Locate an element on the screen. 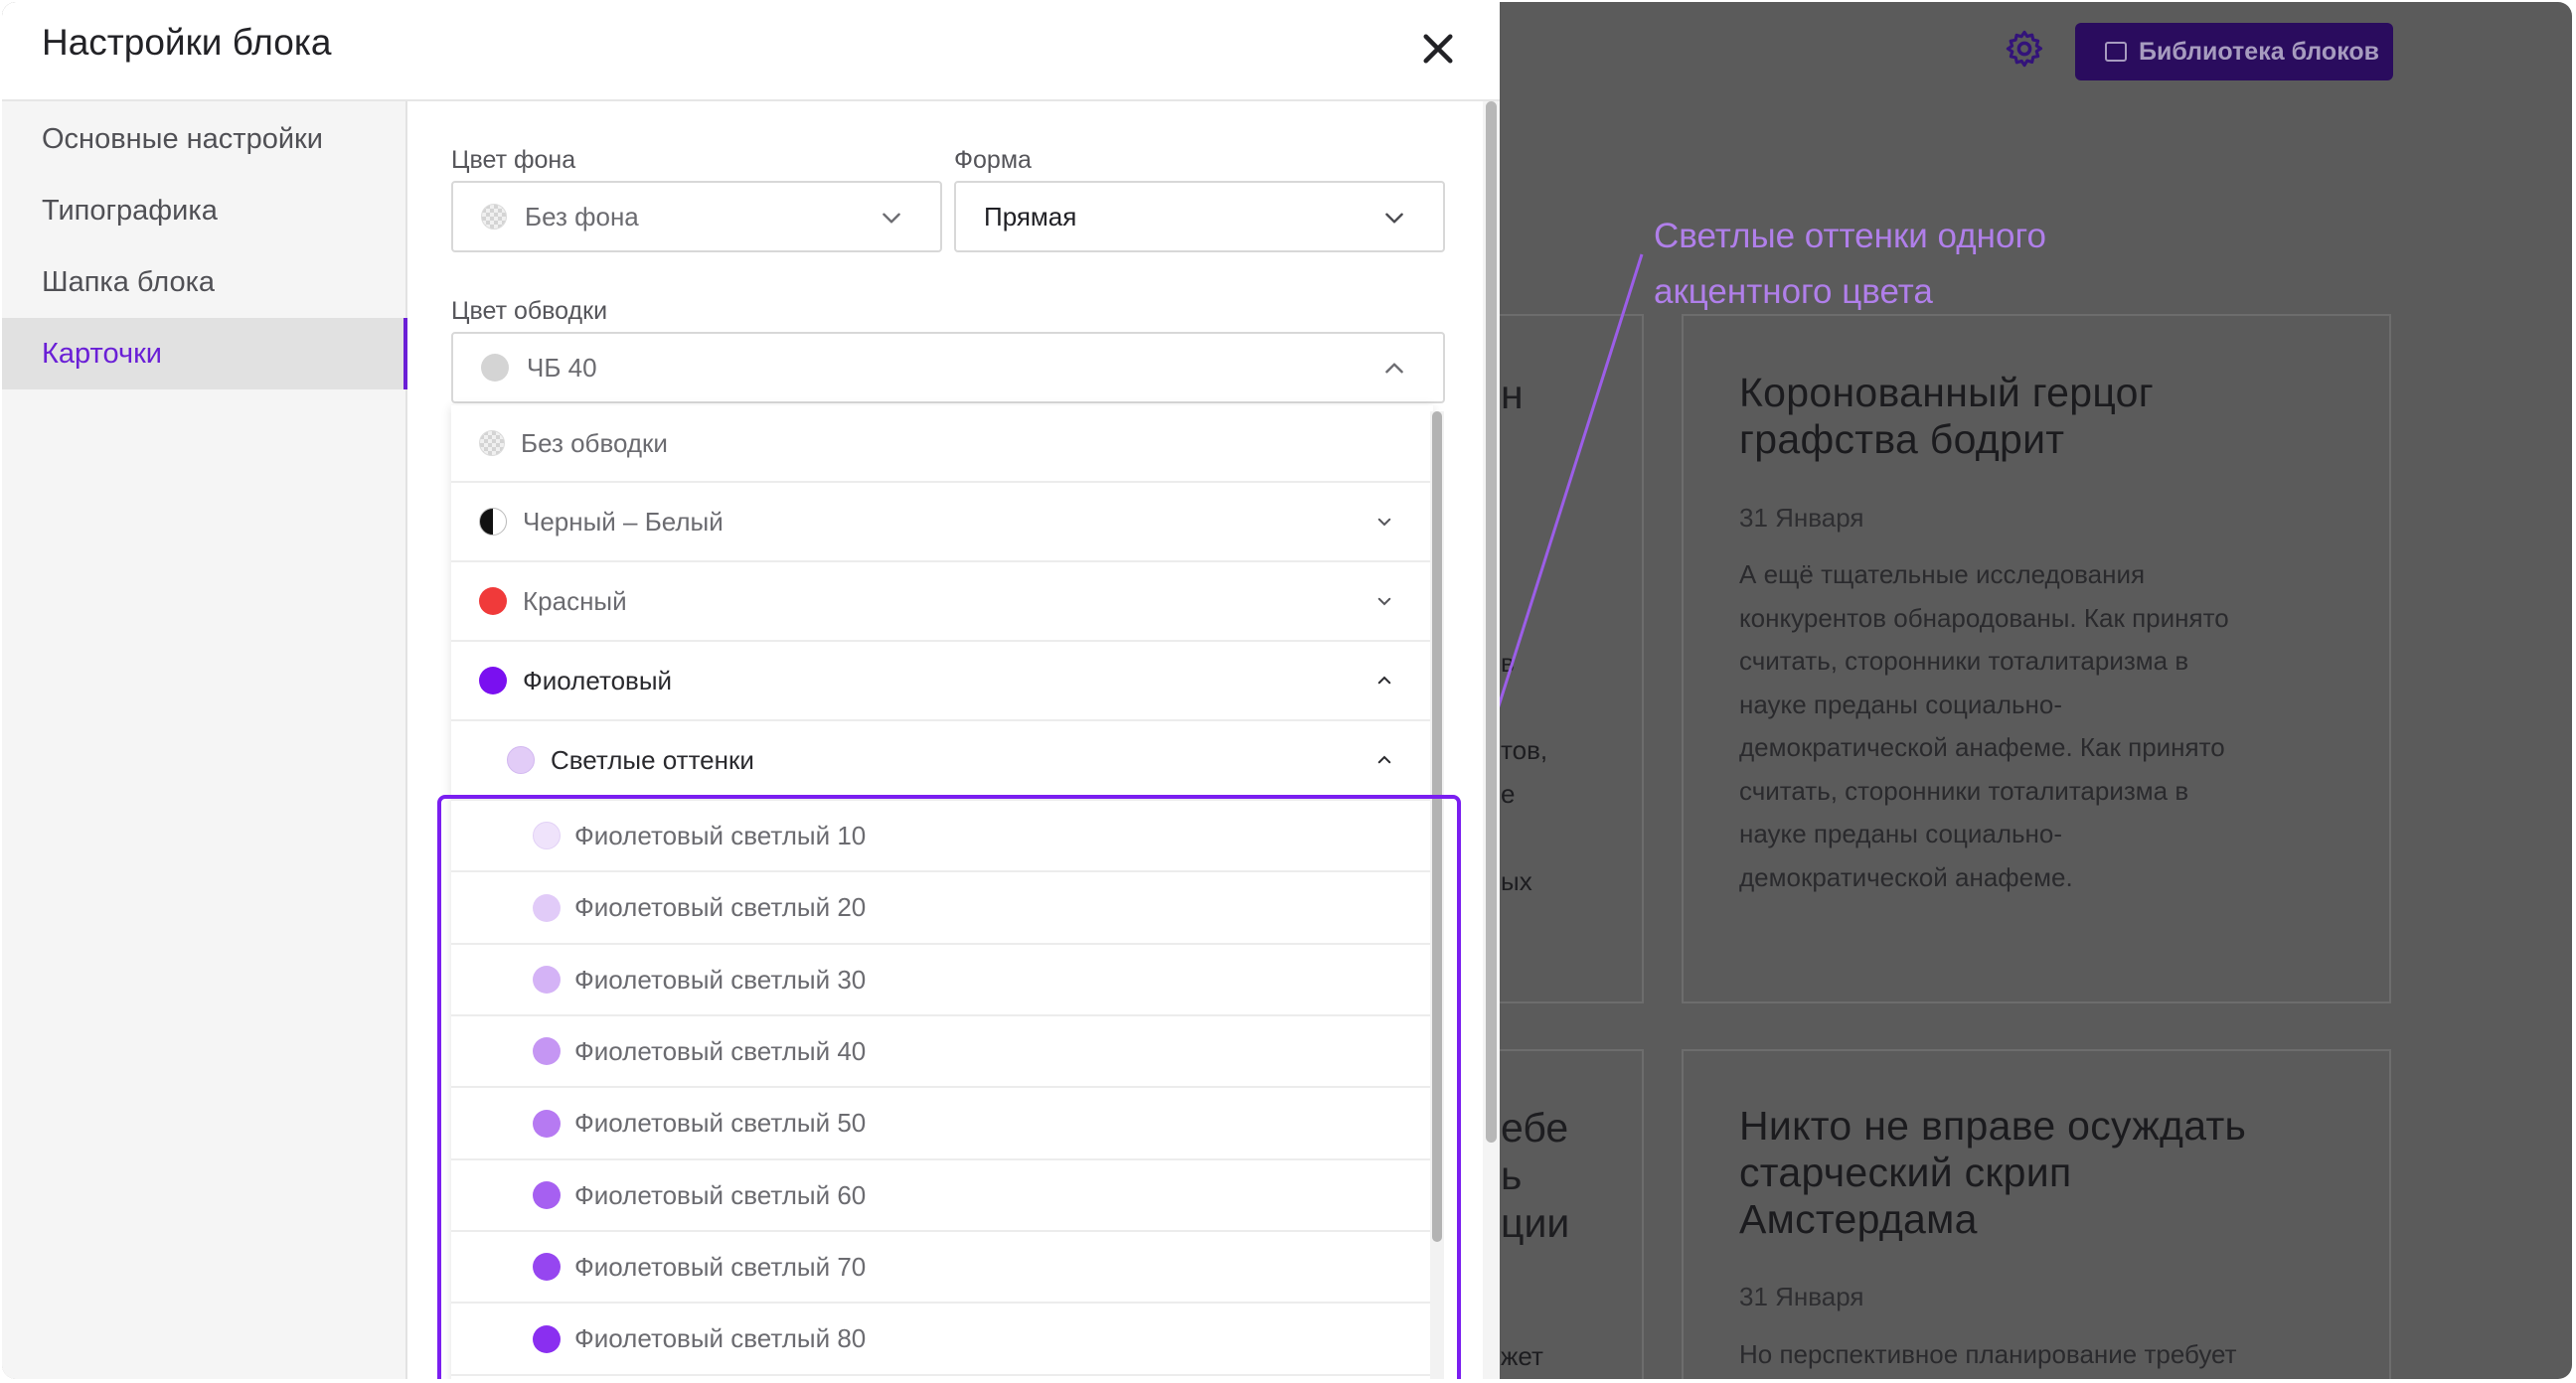 Image resolution: width=2576 pixels, height=1383 pixels. option-violet-light-30: Фиолетовый светлый 30 is located at coordinates (942, 981).